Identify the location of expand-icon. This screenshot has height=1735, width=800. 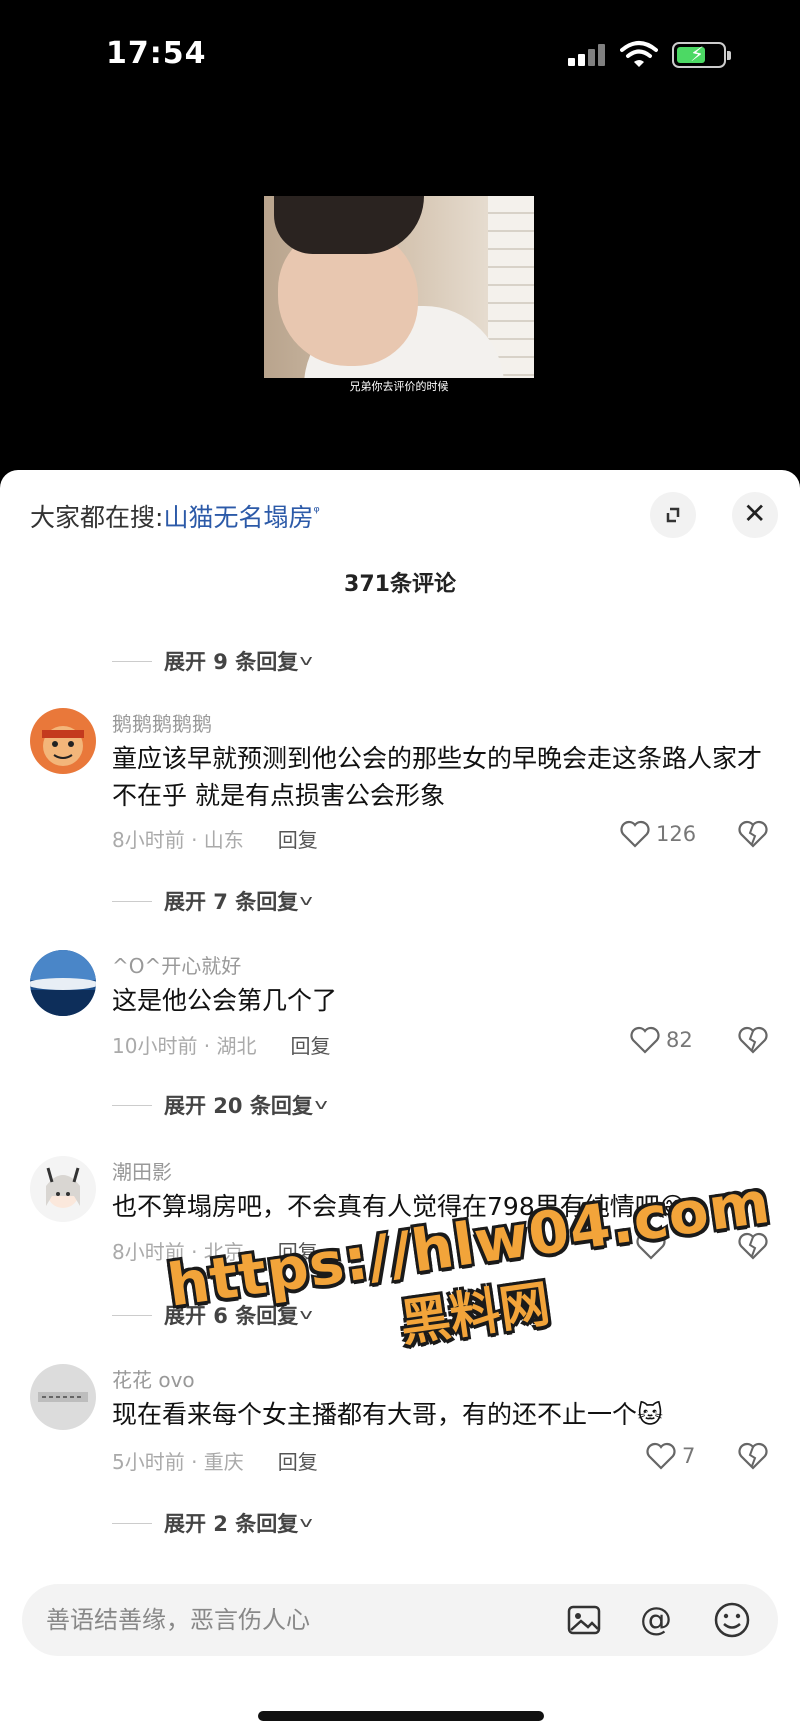
(673, 515).